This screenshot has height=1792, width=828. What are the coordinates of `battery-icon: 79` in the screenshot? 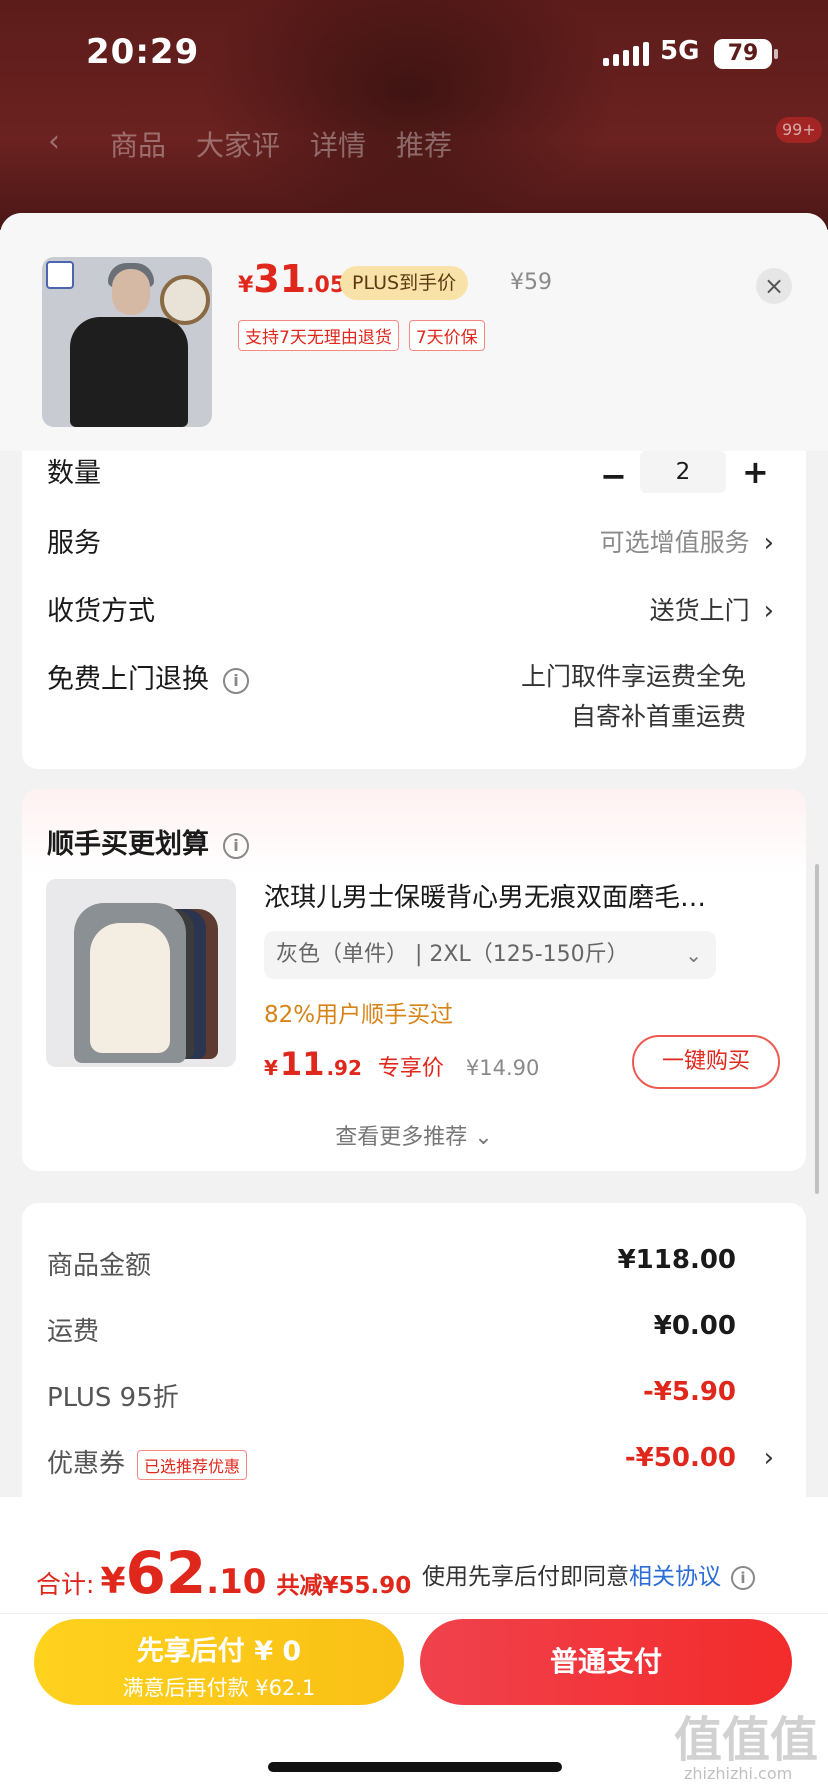 It's located at (746, 54).